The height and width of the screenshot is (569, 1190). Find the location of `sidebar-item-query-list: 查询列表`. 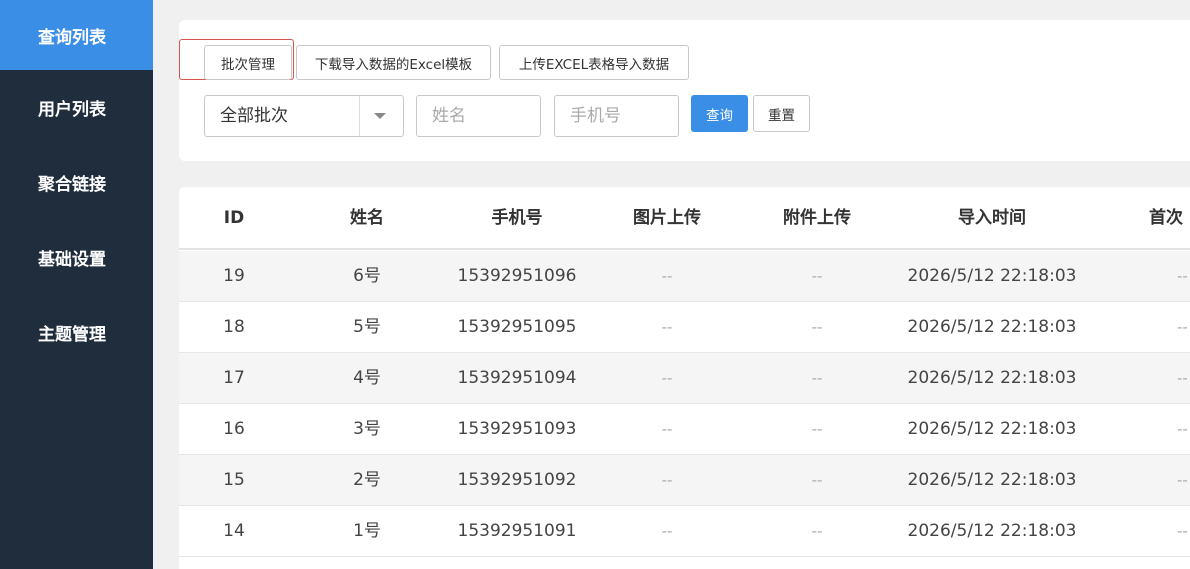

sidebar-item-query-list: 查询列表 is located at coordinates (76, 35).